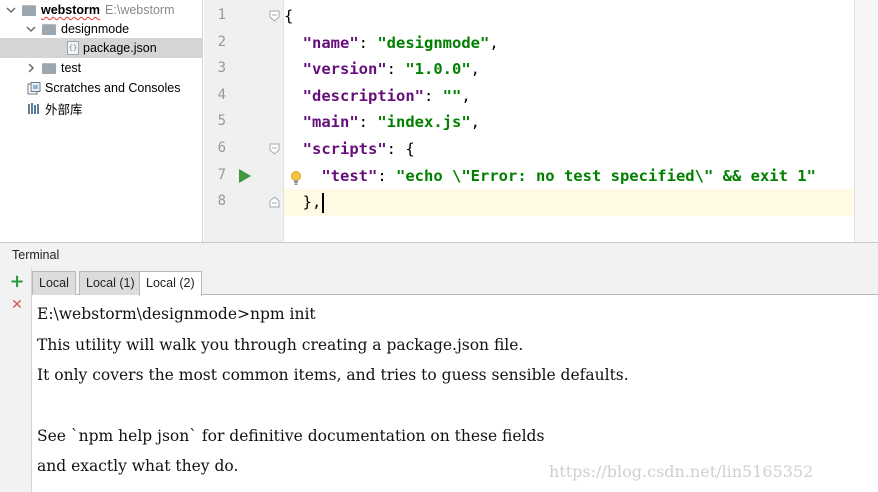 The image size is (878, 492). Describe the element at coordinates (16, 380) in the screenshot. I see `terminal-toolbar: + ✕` at that location.